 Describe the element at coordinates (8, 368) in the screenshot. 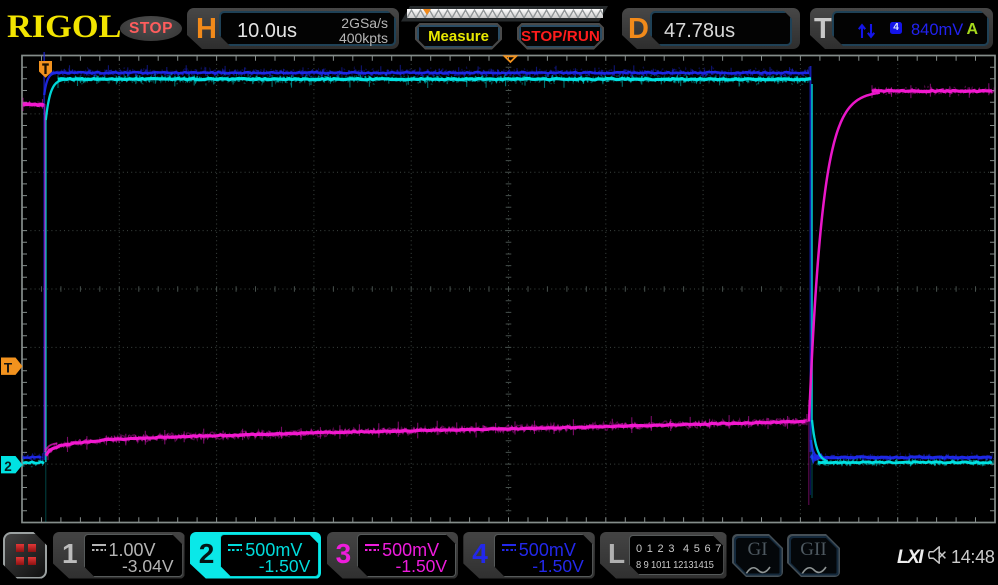

I see `svg-text: T` at that location.